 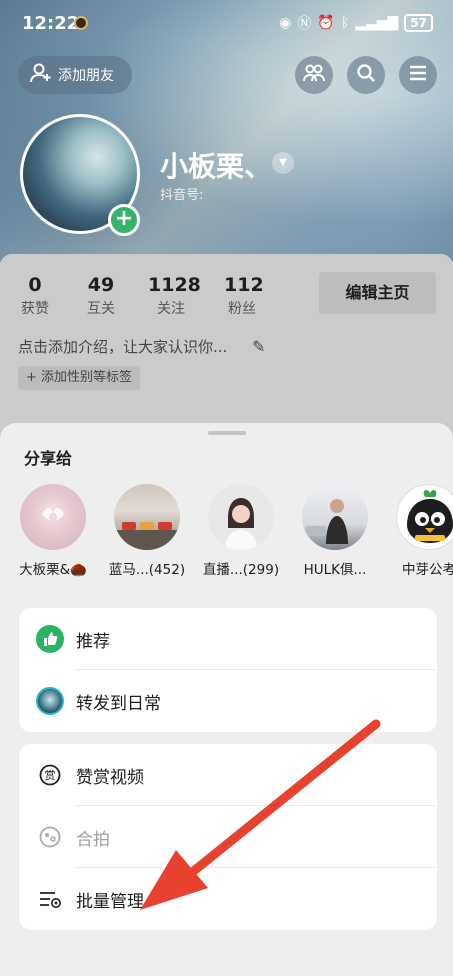 I want to click on status-time: 12:22, so click(x=51, y=23).